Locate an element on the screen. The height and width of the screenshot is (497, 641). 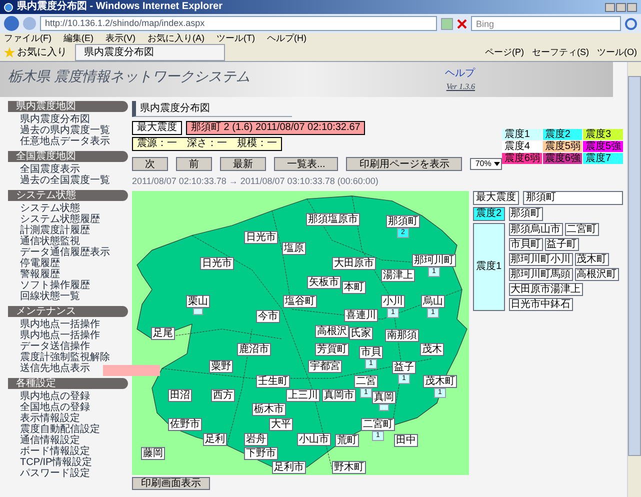
search-field: Bing is located at coordinates (546, 23).